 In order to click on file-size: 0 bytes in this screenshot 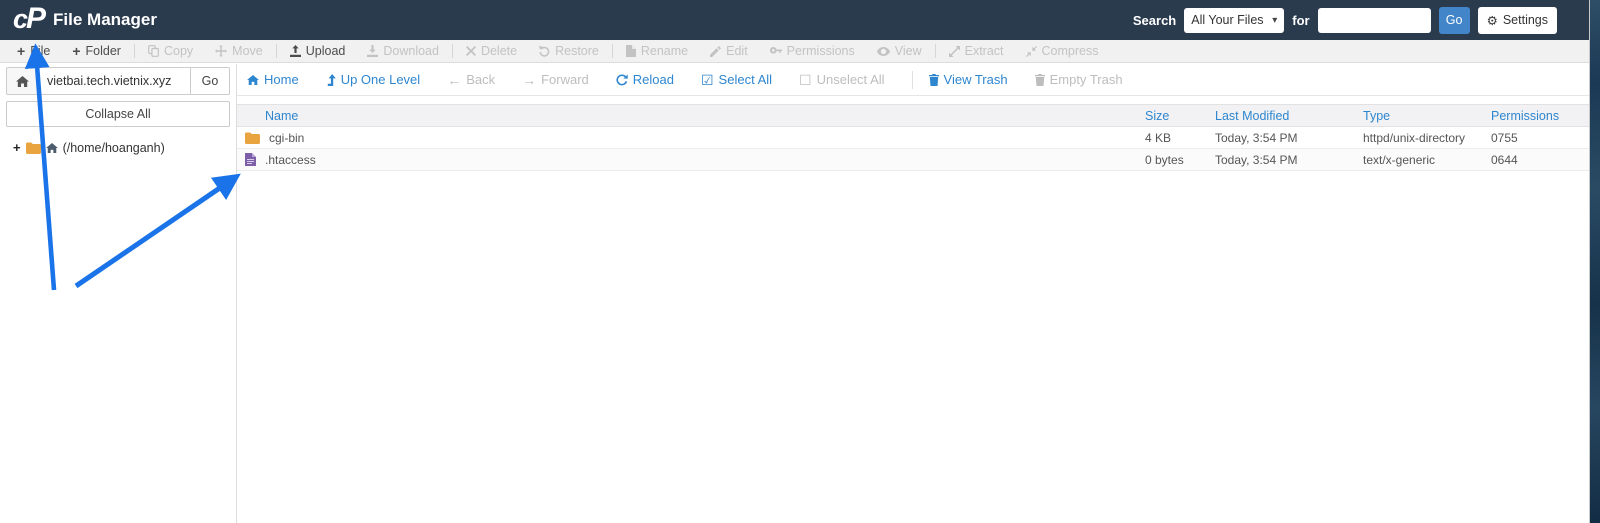, I will do `click(1164, 159)`.